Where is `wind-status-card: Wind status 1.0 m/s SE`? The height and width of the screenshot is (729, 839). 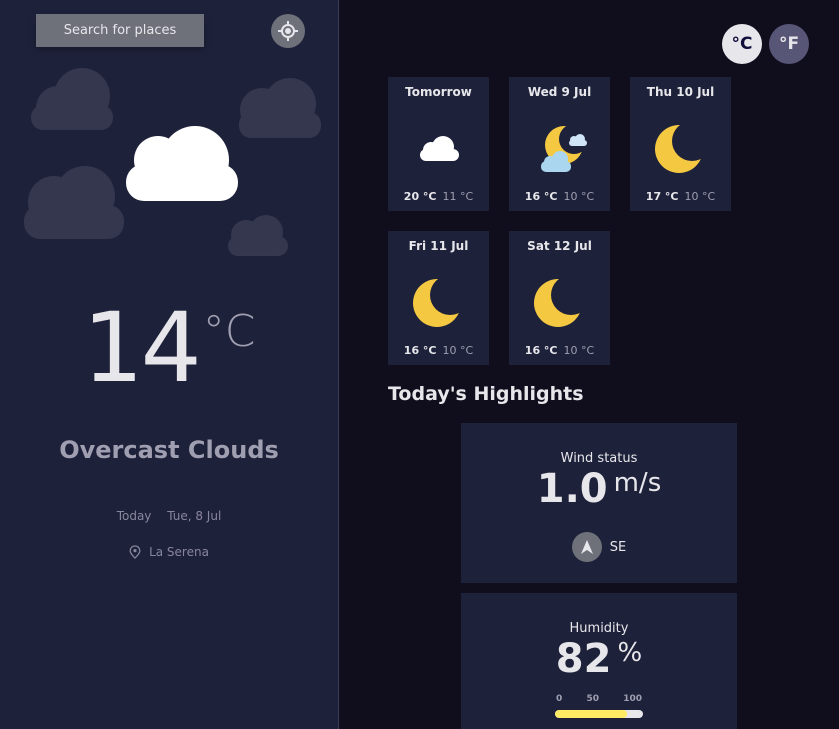
wind-status-card: Wind status 1.0 m/s SE is located at coordinates (599, 503).